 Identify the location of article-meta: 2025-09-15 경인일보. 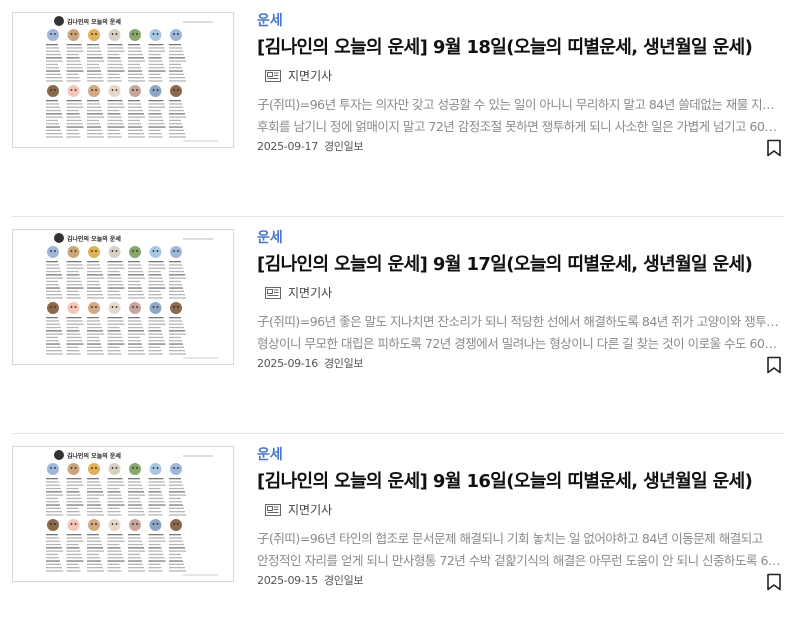
(310, 580).